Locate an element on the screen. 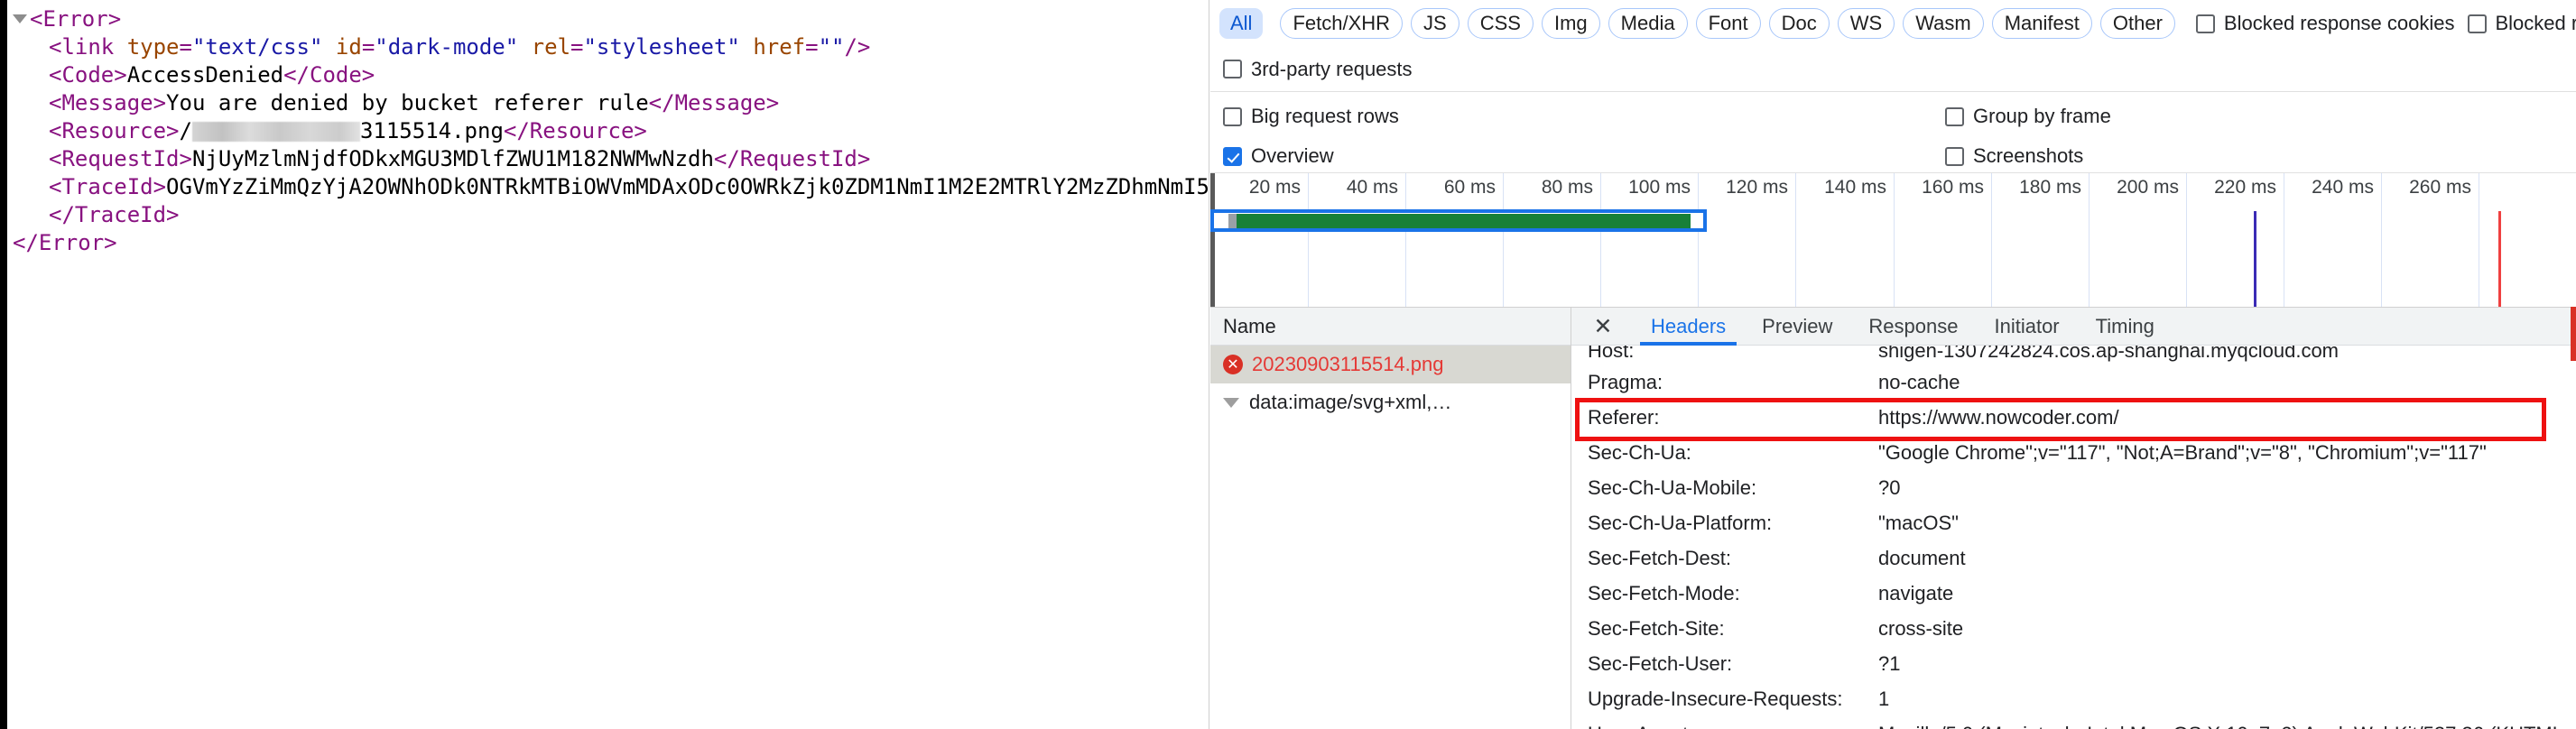  tab-timing: Timing is located at coordinates (2125, 327).